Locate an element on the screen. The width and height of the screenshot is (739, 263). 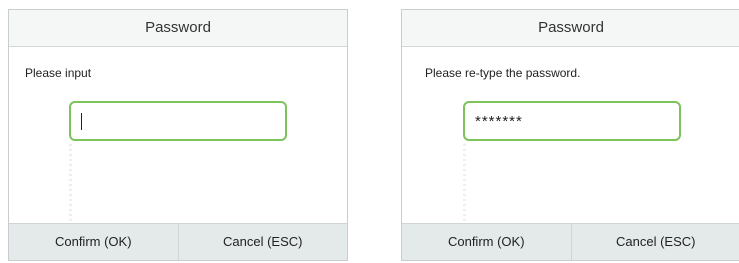
input-prompt: Please input is located at coordinates (58, 73).